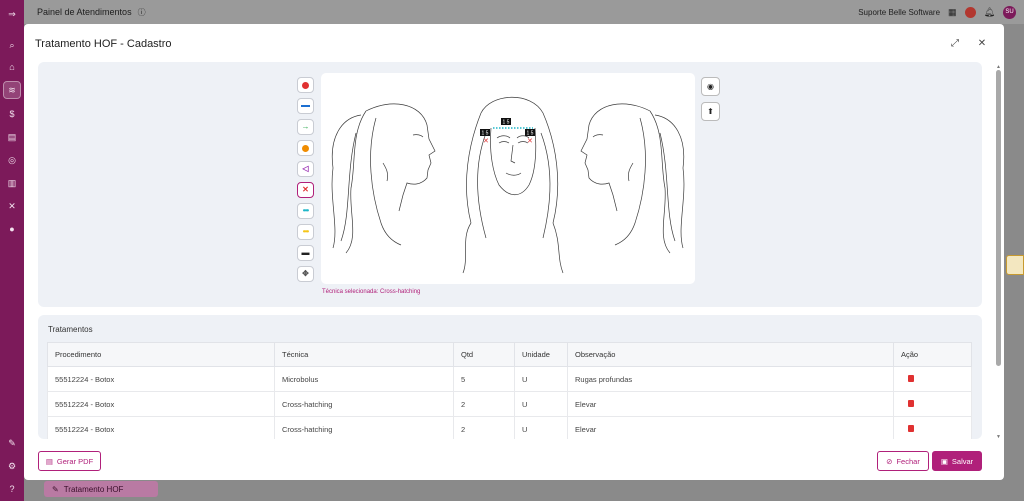 The image size is (1024, 501). What do you see at coordinates (1015, 265) in the screenshot?
I see `side-magic-button` at bounding box center [1015, 265].